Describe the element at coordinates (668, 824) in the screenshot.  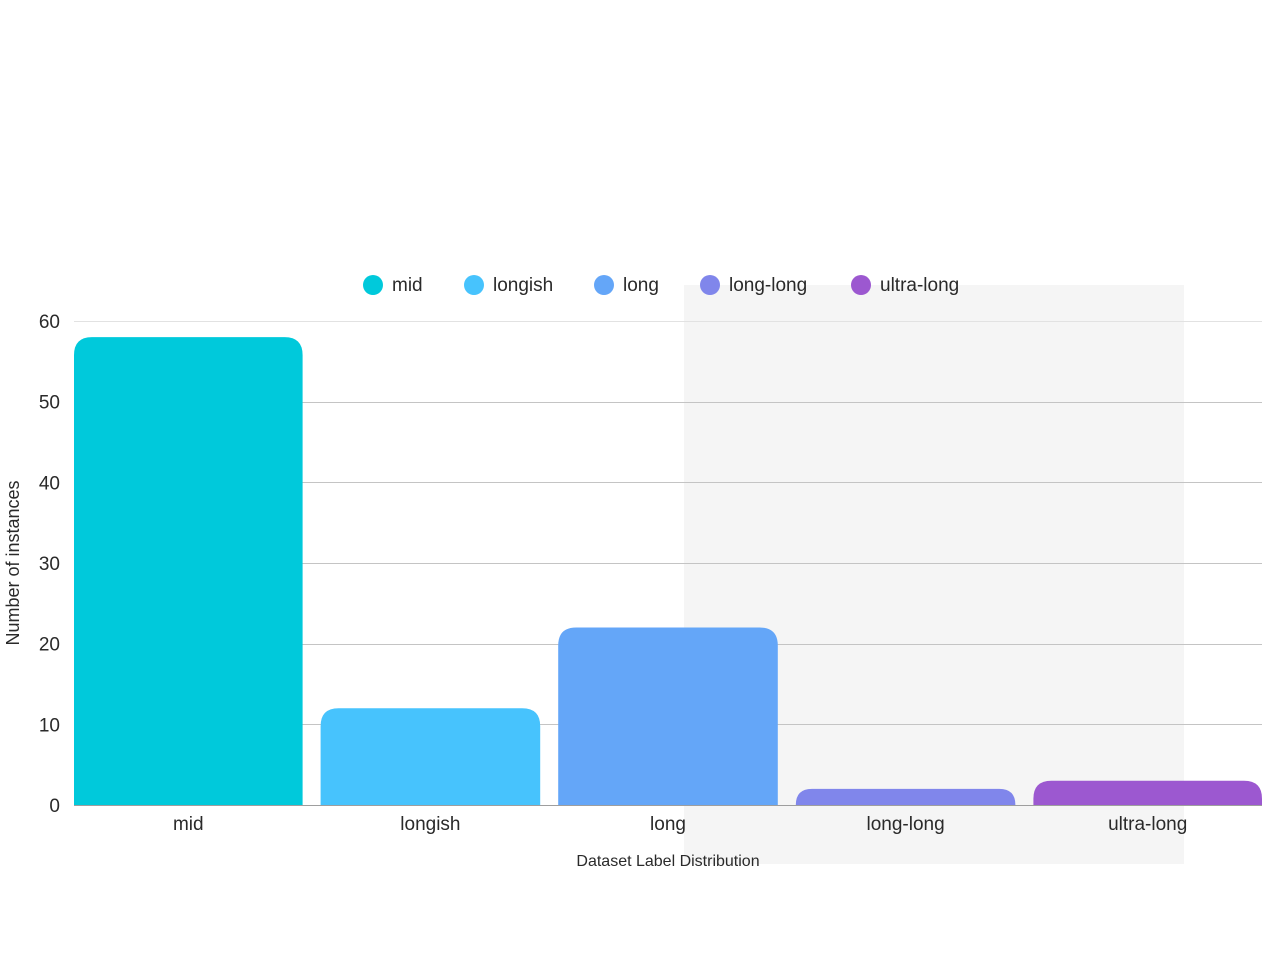
I see `x-tick-label: long` at that location.